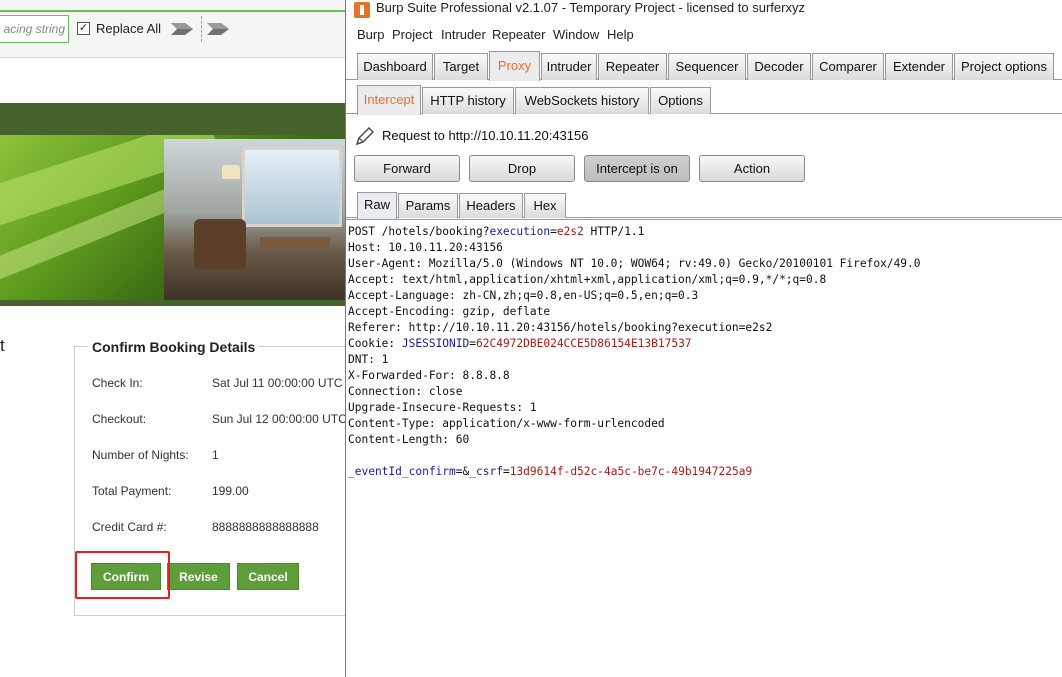  I want to click on body-csrf-value: 13d9614f-d52c-4a5c-be7c-49b1947225a9, so click(631, 471).